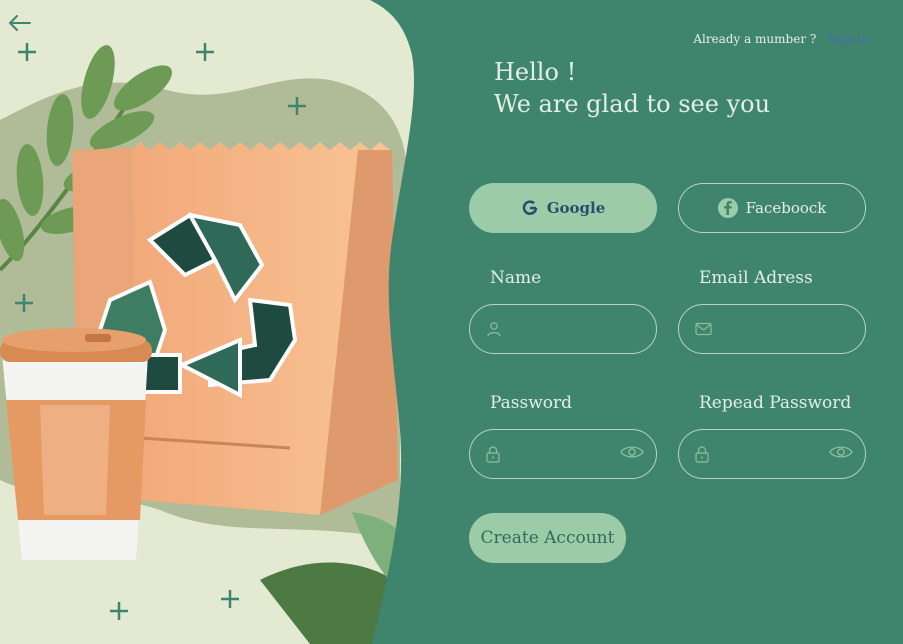 The image size is (903, 644). I want to click on password-field, so click(563, 454).